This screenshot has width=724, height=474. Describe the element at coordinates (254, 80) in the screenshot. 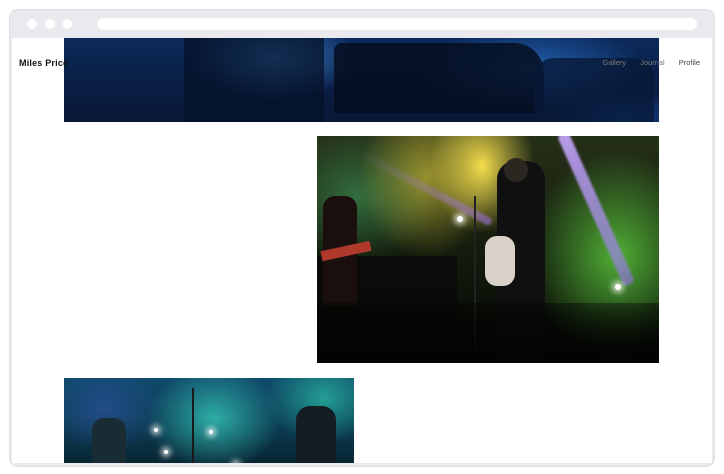

I see `stage-equipment-shape` at that location.